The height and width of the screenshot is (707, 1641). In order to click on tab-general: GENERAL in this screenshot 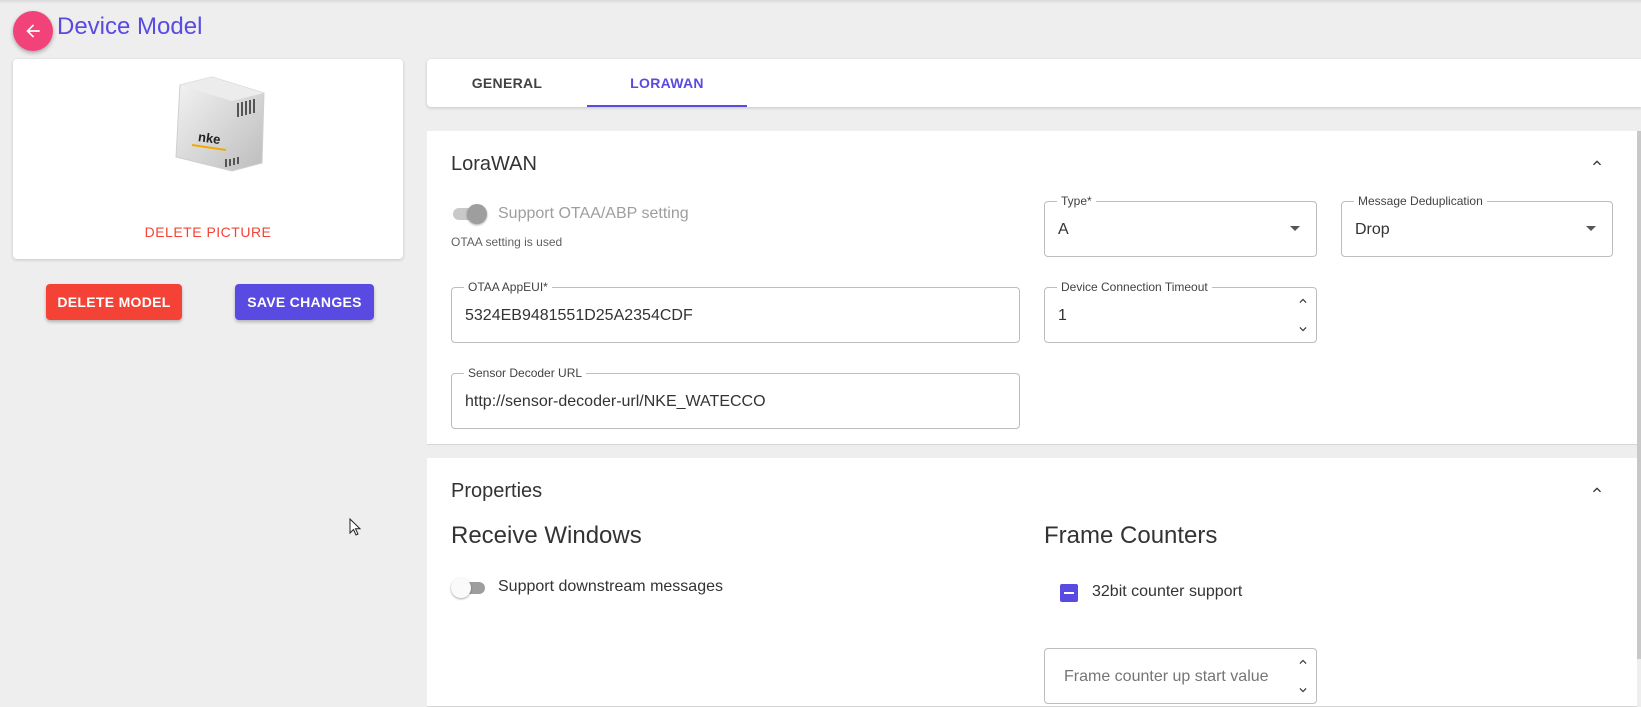, I will do `click(507, 83)`.